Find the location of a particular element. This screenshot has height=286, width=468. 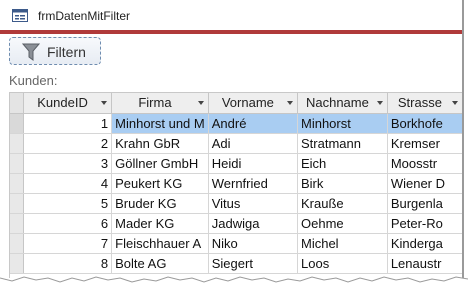

cell-vorname: Jadwiga is located at coordinates (253, 223).